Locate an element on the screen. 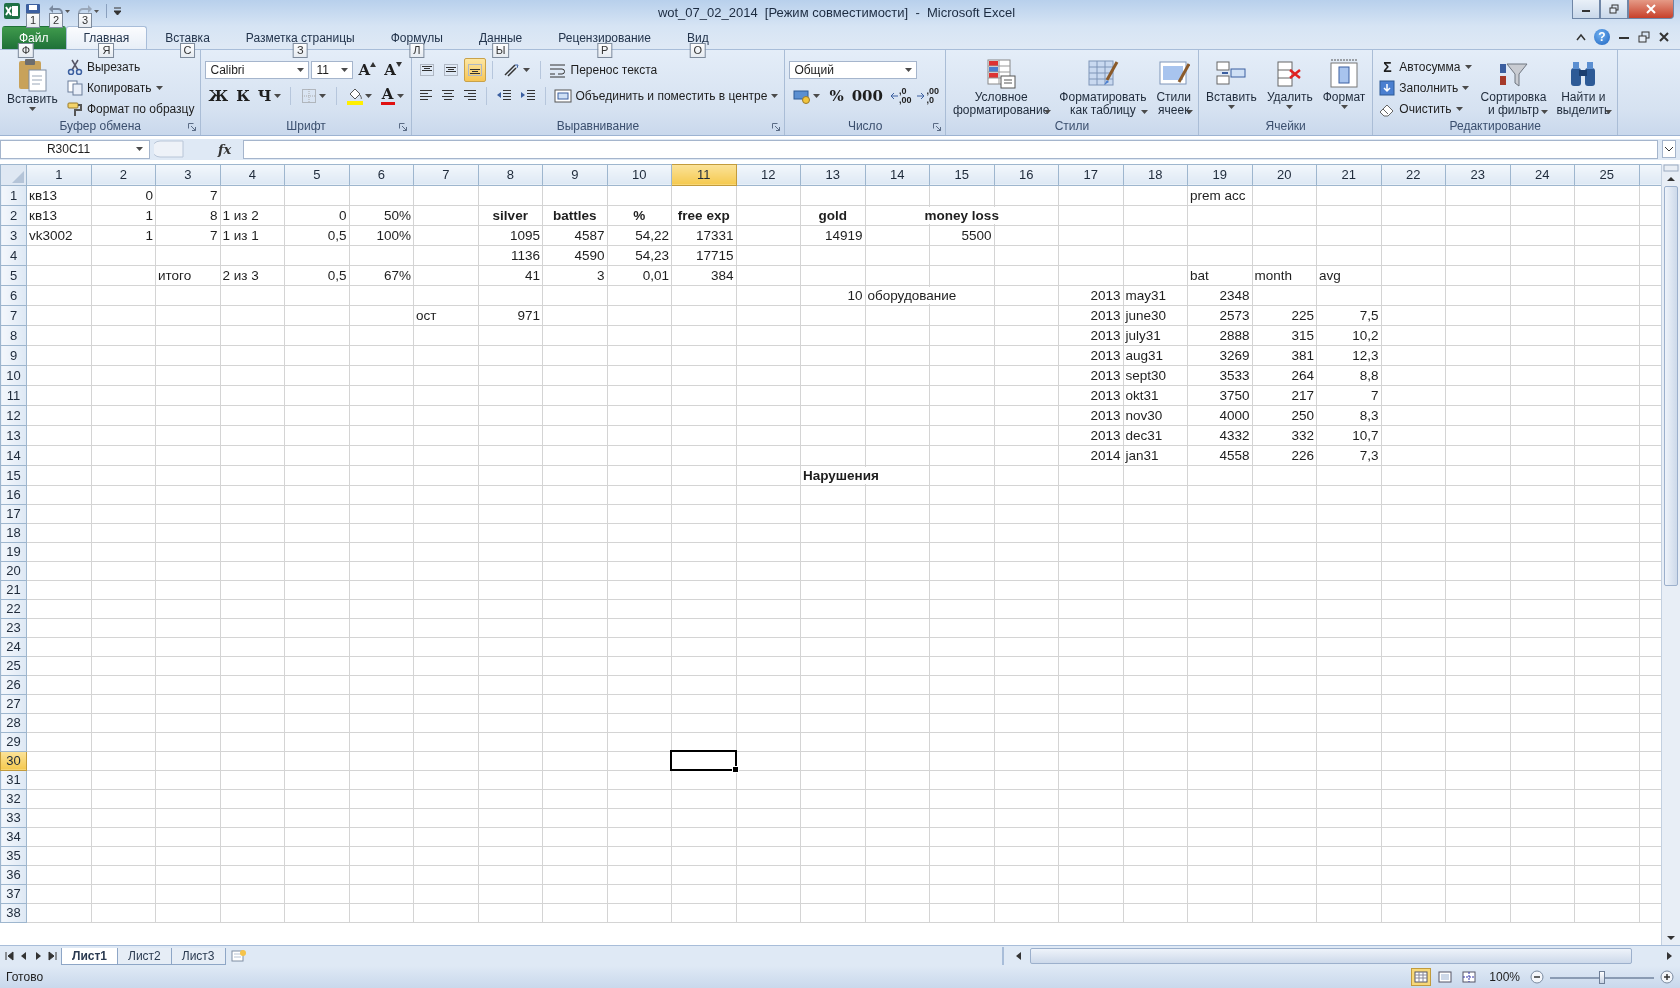 The width and height of the screenshot is (1680, 988). column-header: 23 is located at coordinates (1477, 175).